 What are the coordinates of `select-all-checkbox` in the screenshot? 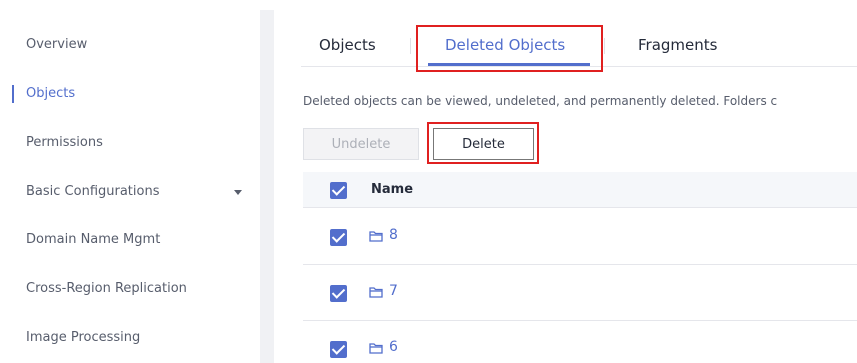 It's located at (338, 190).